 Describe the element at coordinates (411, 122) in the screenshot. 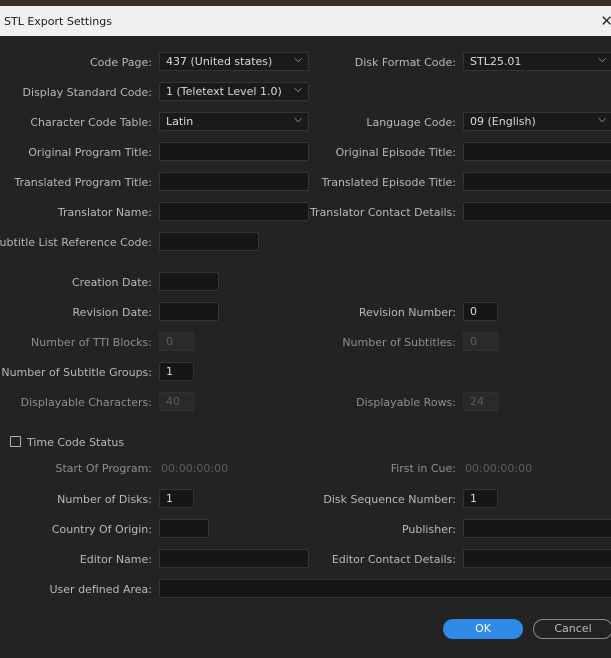

I see `language-code-label: Language Code:` at that location.